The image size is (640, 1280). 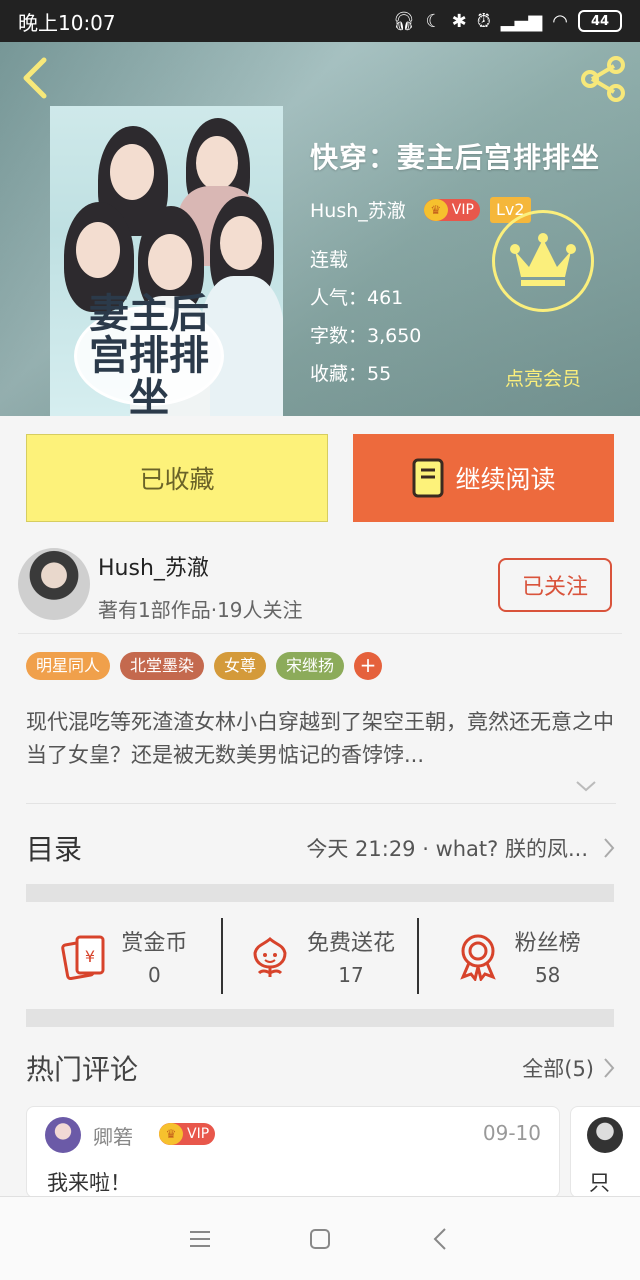 I want to click on action-buttons: 已收藏 继续阅读, so click(x=320, y=478).